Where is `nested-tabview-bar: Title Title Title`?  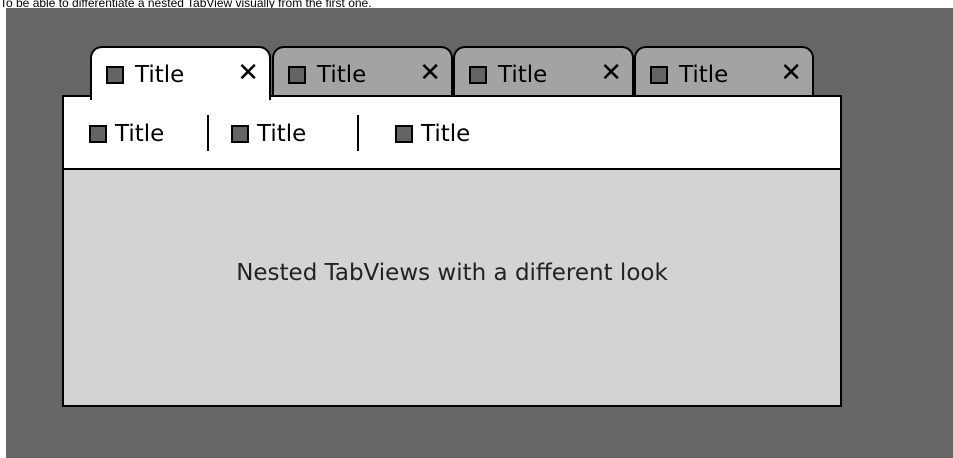 nested-tabview-bar: Title Title Title is located at coordinates (452, 133).